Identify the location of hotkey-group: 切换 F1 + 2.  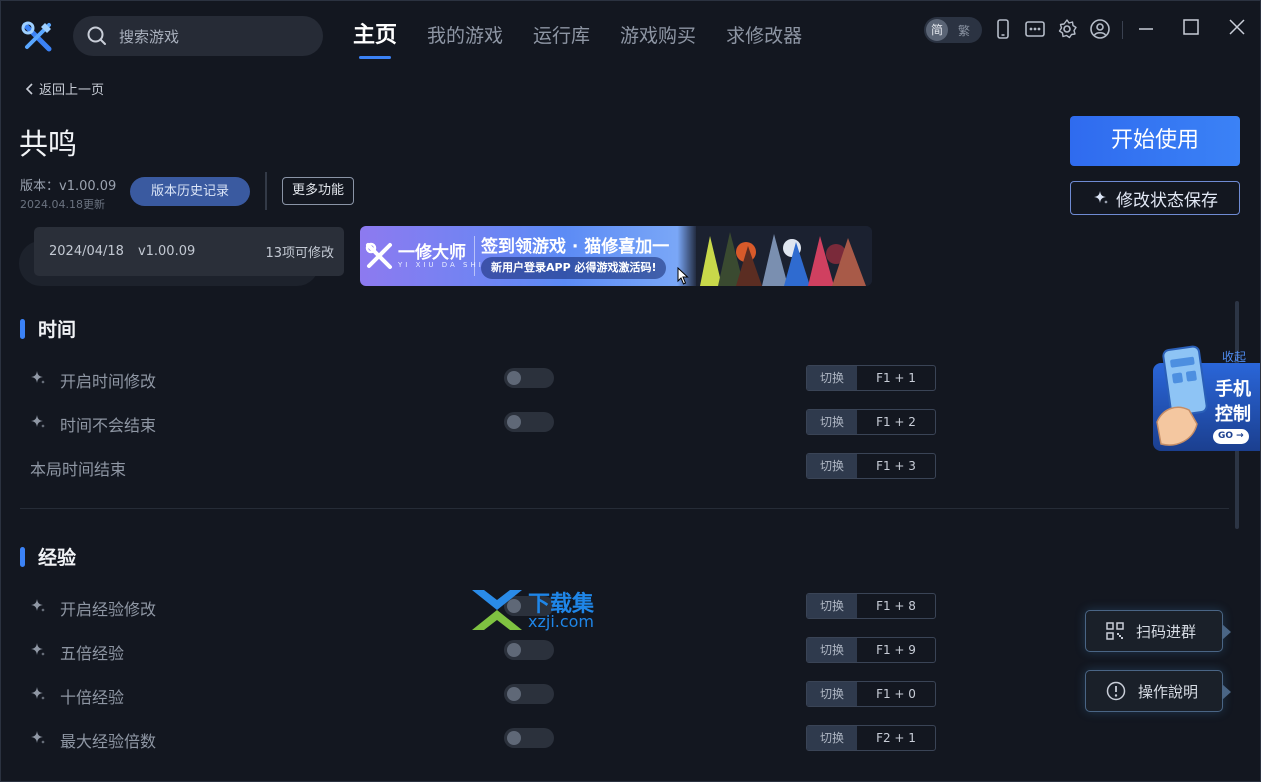
(871, 422).